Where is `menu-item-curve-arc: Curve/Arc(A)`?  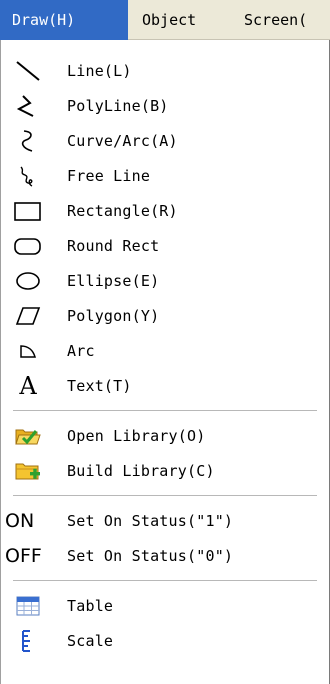
menu-item-curve-arc: Curve/Arc(A) is located at coordinates (165, 141).